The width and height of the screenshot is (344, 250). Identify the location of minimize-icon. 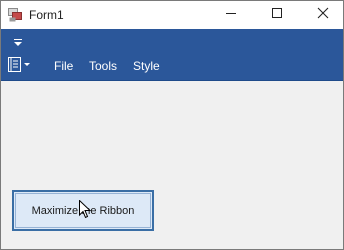
(231, 15).